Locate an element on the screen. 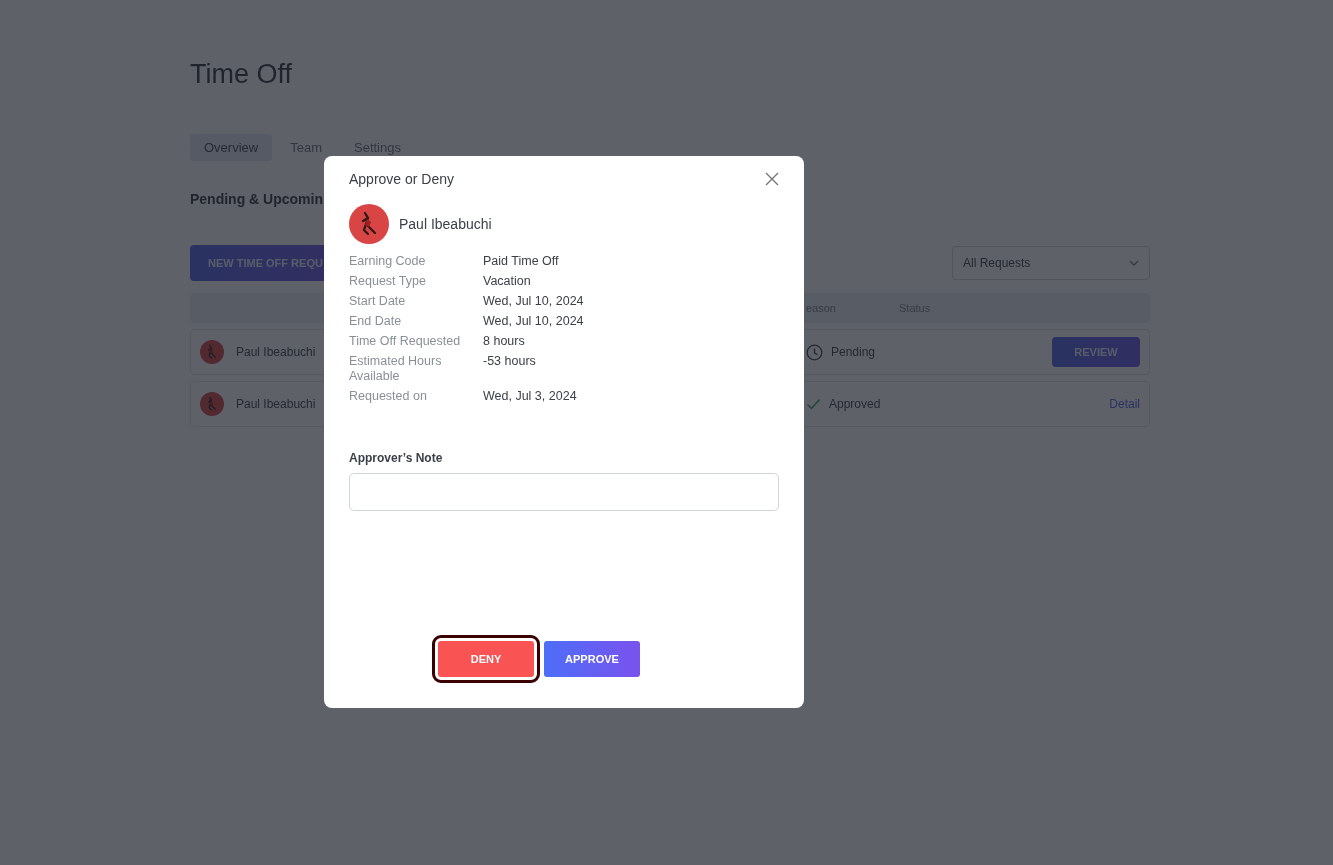 The height and width of the screenshot is (865, 1333). status-text: Pending is located at coordinates (853, 352).